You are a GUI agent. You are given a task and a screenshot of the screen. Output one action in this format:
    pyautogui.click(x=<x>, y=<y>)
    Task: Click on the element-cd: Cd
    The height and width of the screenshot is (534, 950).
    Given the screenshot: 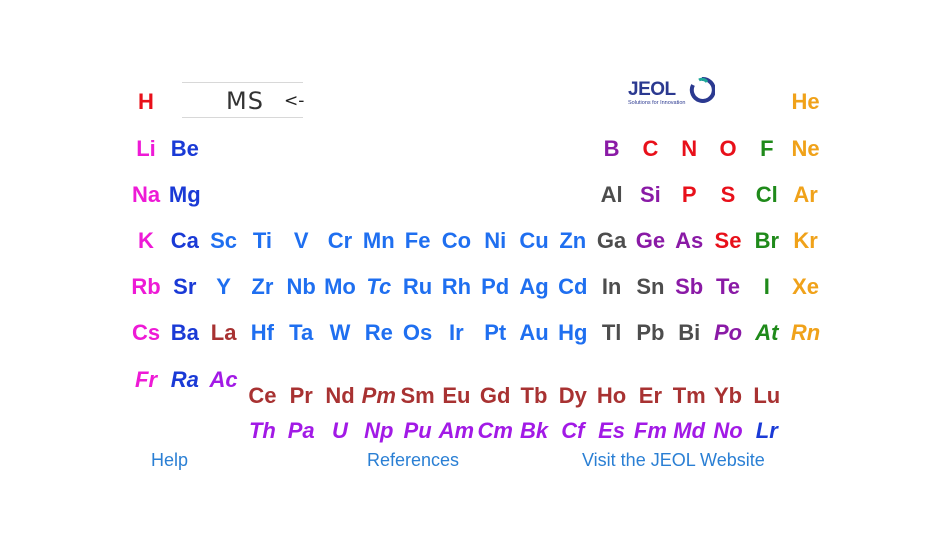 What is the action you would take?
    pyautogui.click(x=573, y=287)
    